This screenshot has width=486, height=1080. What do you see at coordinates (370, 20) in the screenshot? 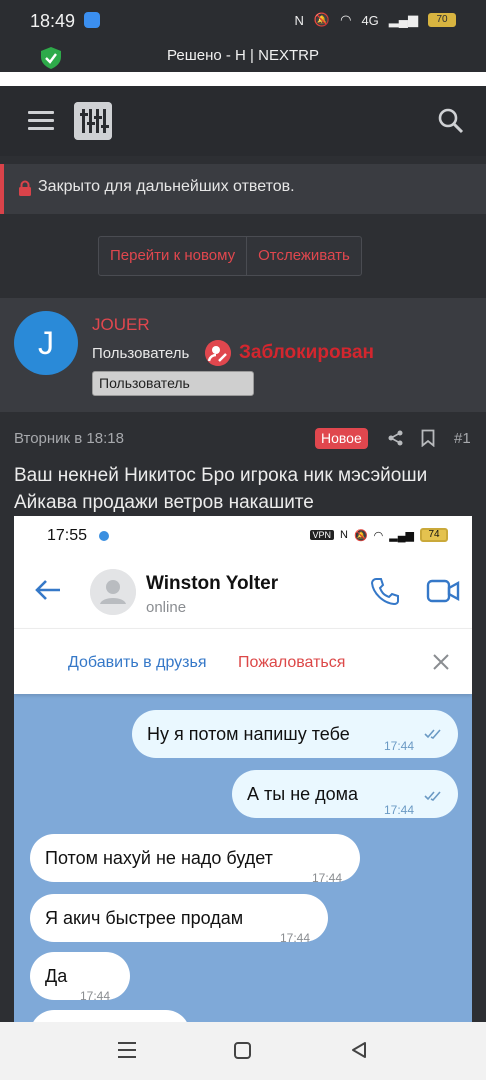
I see `network-type: 4G` at bounding box center [370, 20].